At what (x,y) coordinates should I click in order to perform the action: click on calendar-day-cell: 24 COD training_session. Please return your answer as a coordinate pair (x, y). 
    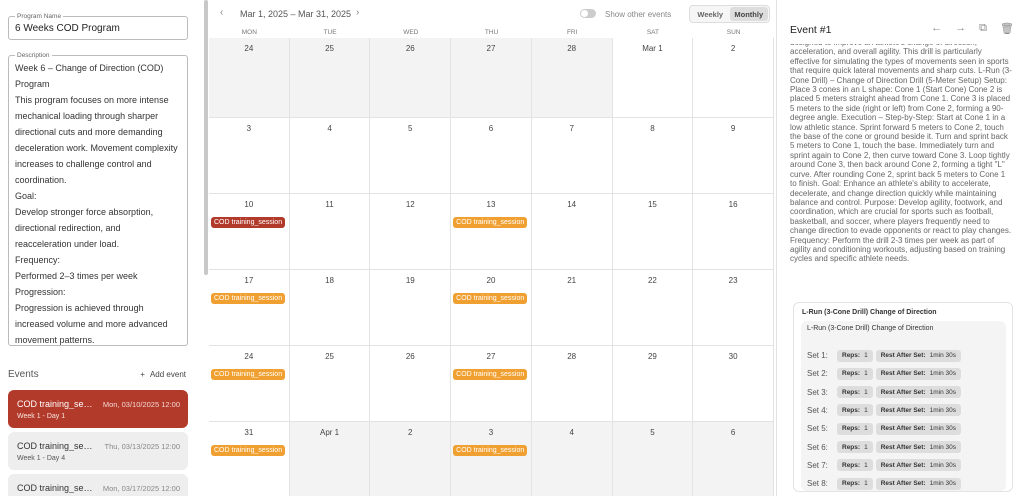
    Looking at the image, I should click on (249, 384).